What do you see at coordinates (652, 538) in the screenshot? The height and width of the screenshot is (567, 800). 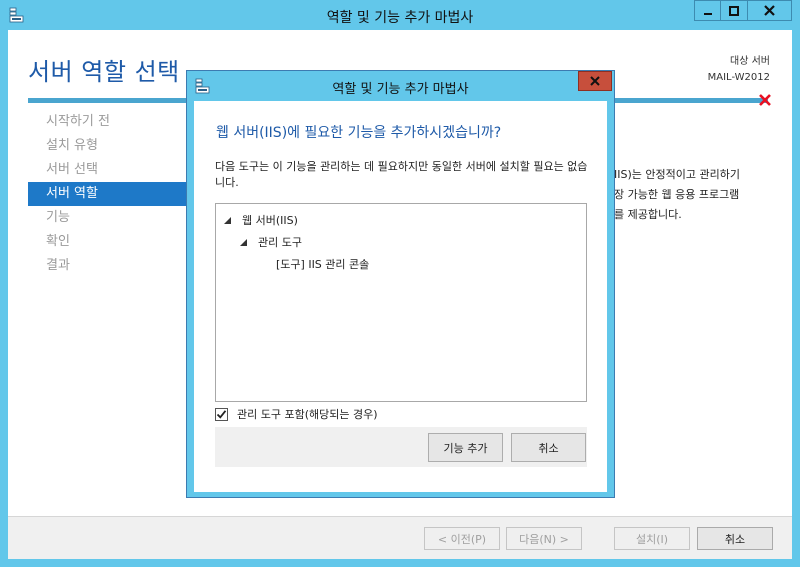 I see `install-button: 설치(I)` at bounding box center [652, 538].